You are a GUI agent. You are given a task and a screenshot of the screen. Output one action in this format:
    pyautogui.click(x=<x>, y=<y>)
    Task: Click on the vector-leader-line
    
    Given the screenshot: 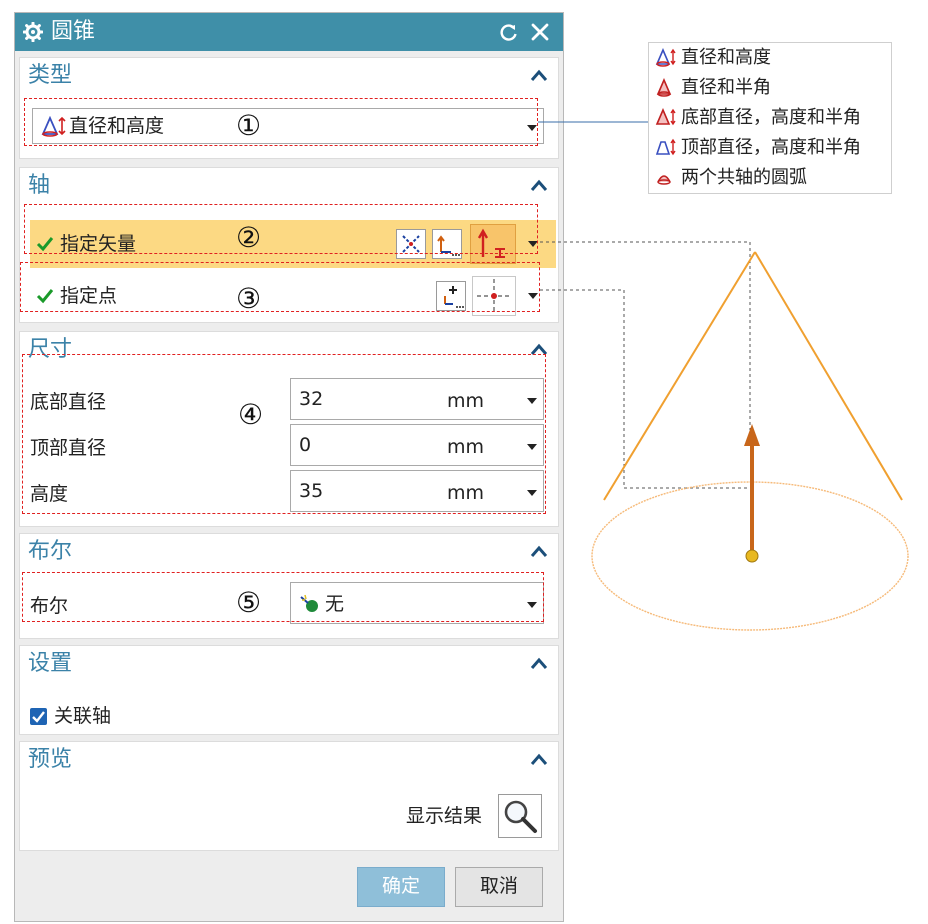 What is the action you would take?
    pyautogui.click(x=645, y=335)
    